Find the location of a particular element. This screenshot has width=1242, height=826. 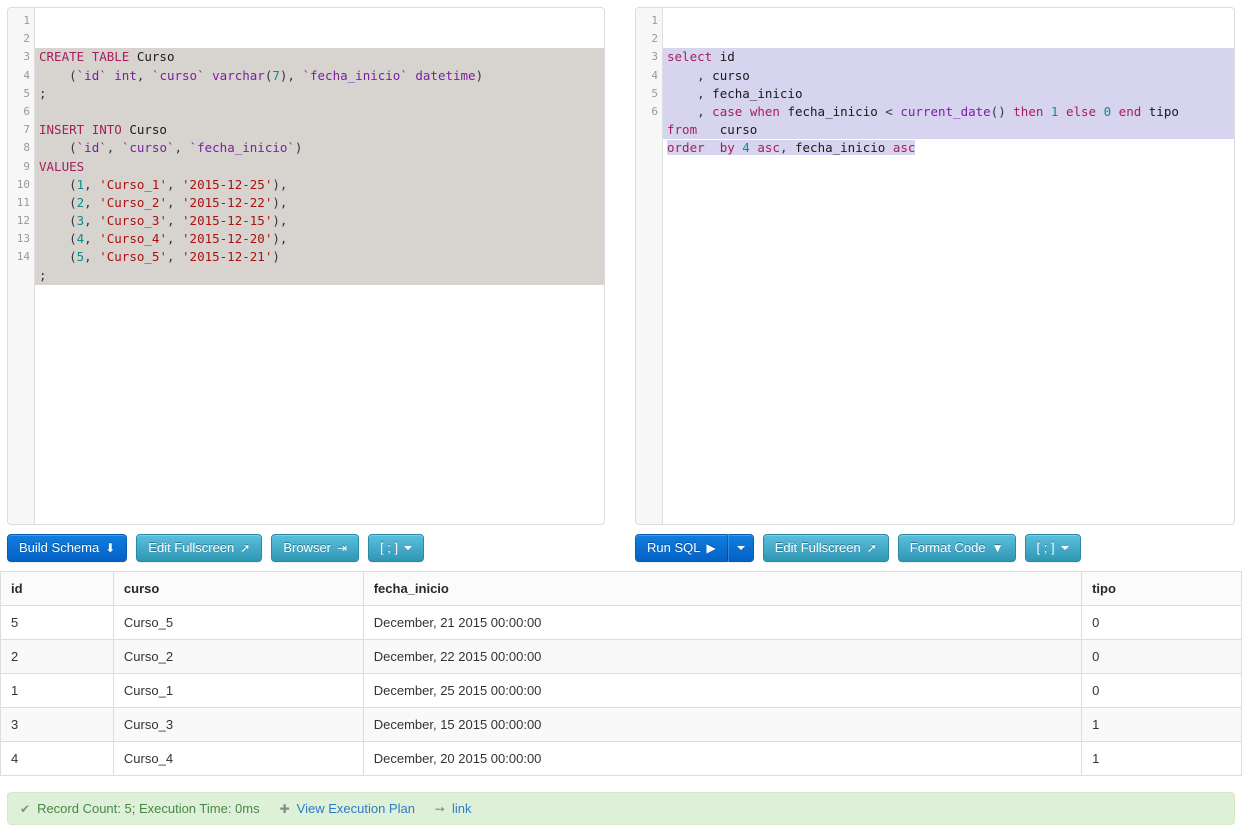

results-table-head: id curso fecha_inicio tipo is located at coordinates (621, 588).